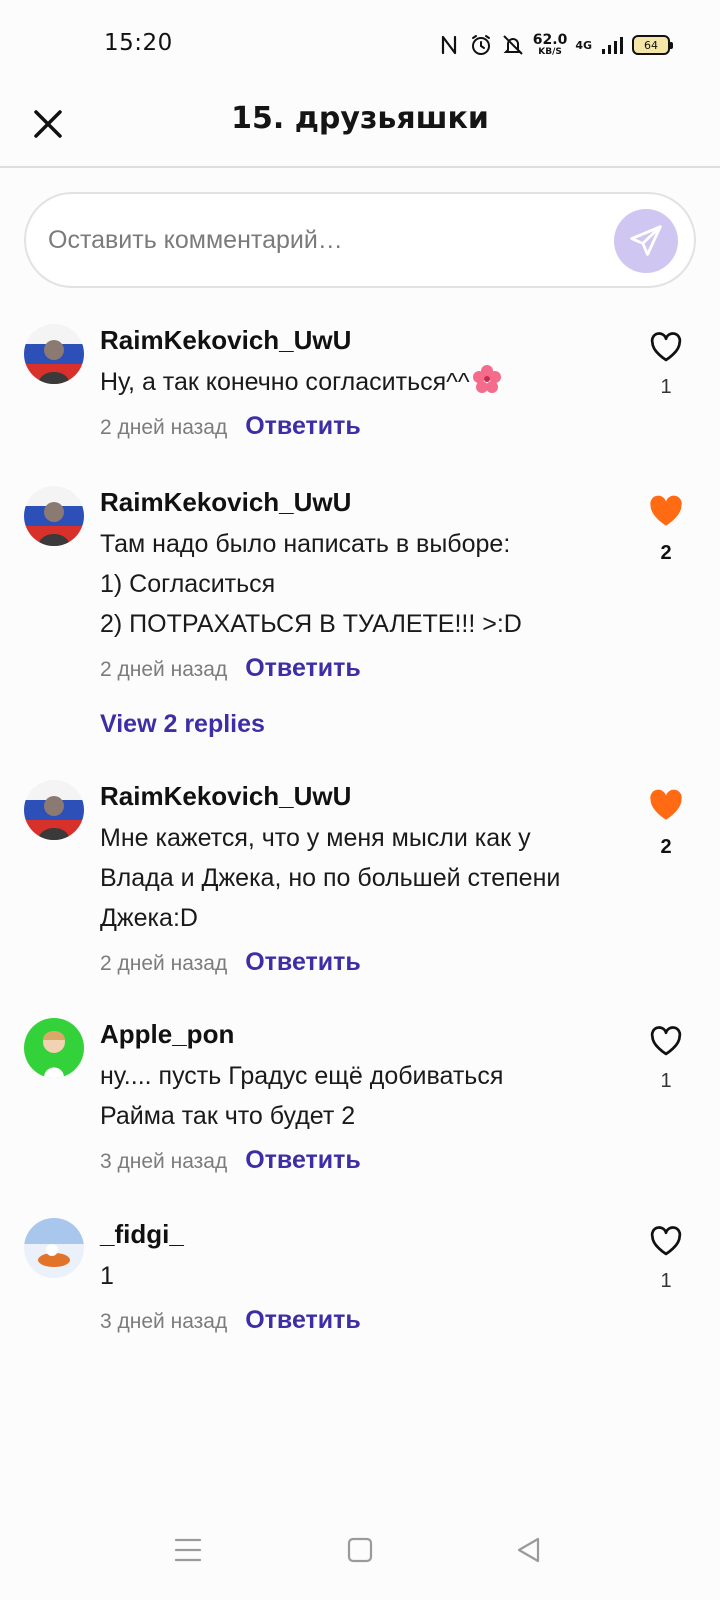  What do you see at coordinates (285, 382) in the screenshot?
I see `comment-line: Ну, а так конечно согласиться^^` at bounding box center [285, 382].